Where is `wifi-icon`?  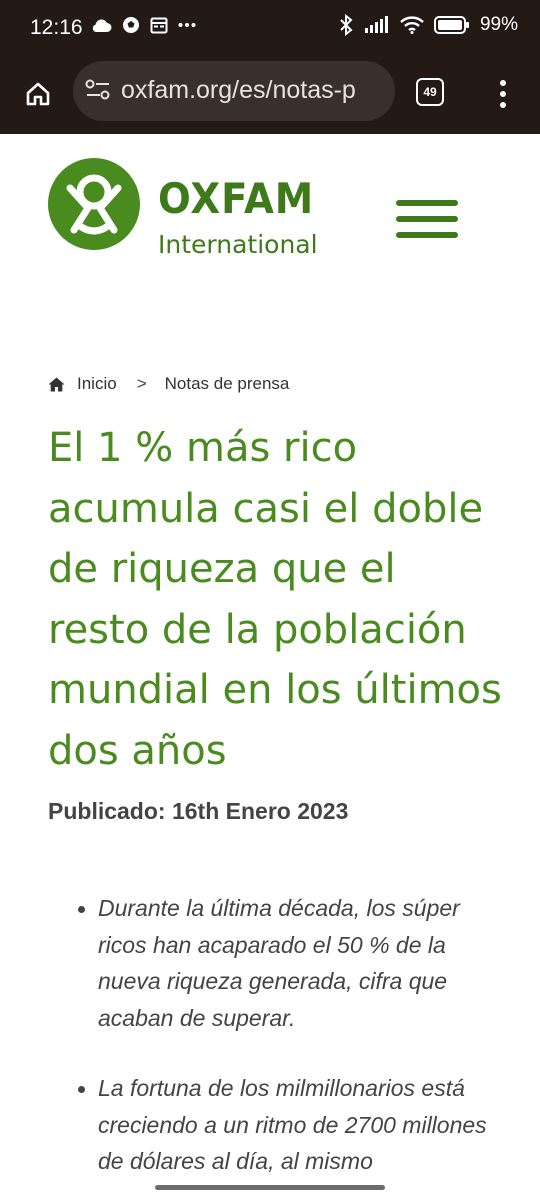
wifi-icon is located at coordinates (412, 25).